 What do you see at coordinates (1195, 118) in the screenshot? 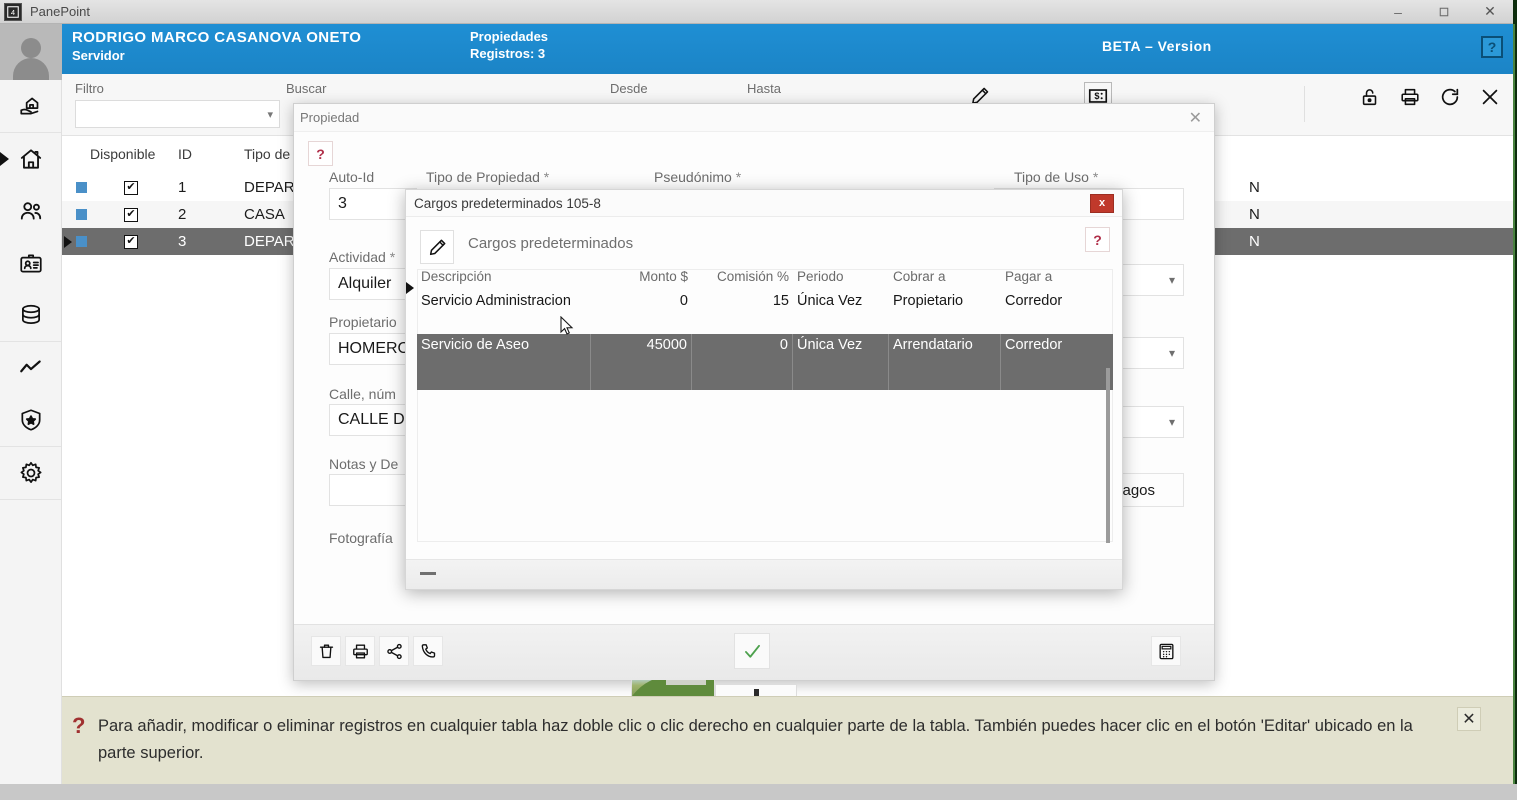
I see `propiedad-dialog-close: ✕` at bounding box center [1195, 118].